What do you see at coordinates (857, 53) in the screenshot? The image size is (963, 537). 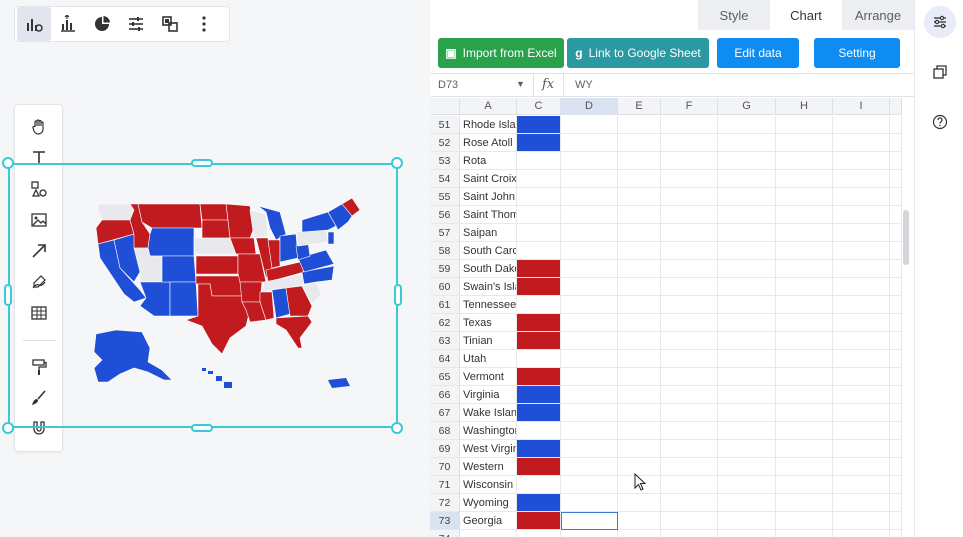 I see `setting-button: Setting` at bounding box center [857, 53].